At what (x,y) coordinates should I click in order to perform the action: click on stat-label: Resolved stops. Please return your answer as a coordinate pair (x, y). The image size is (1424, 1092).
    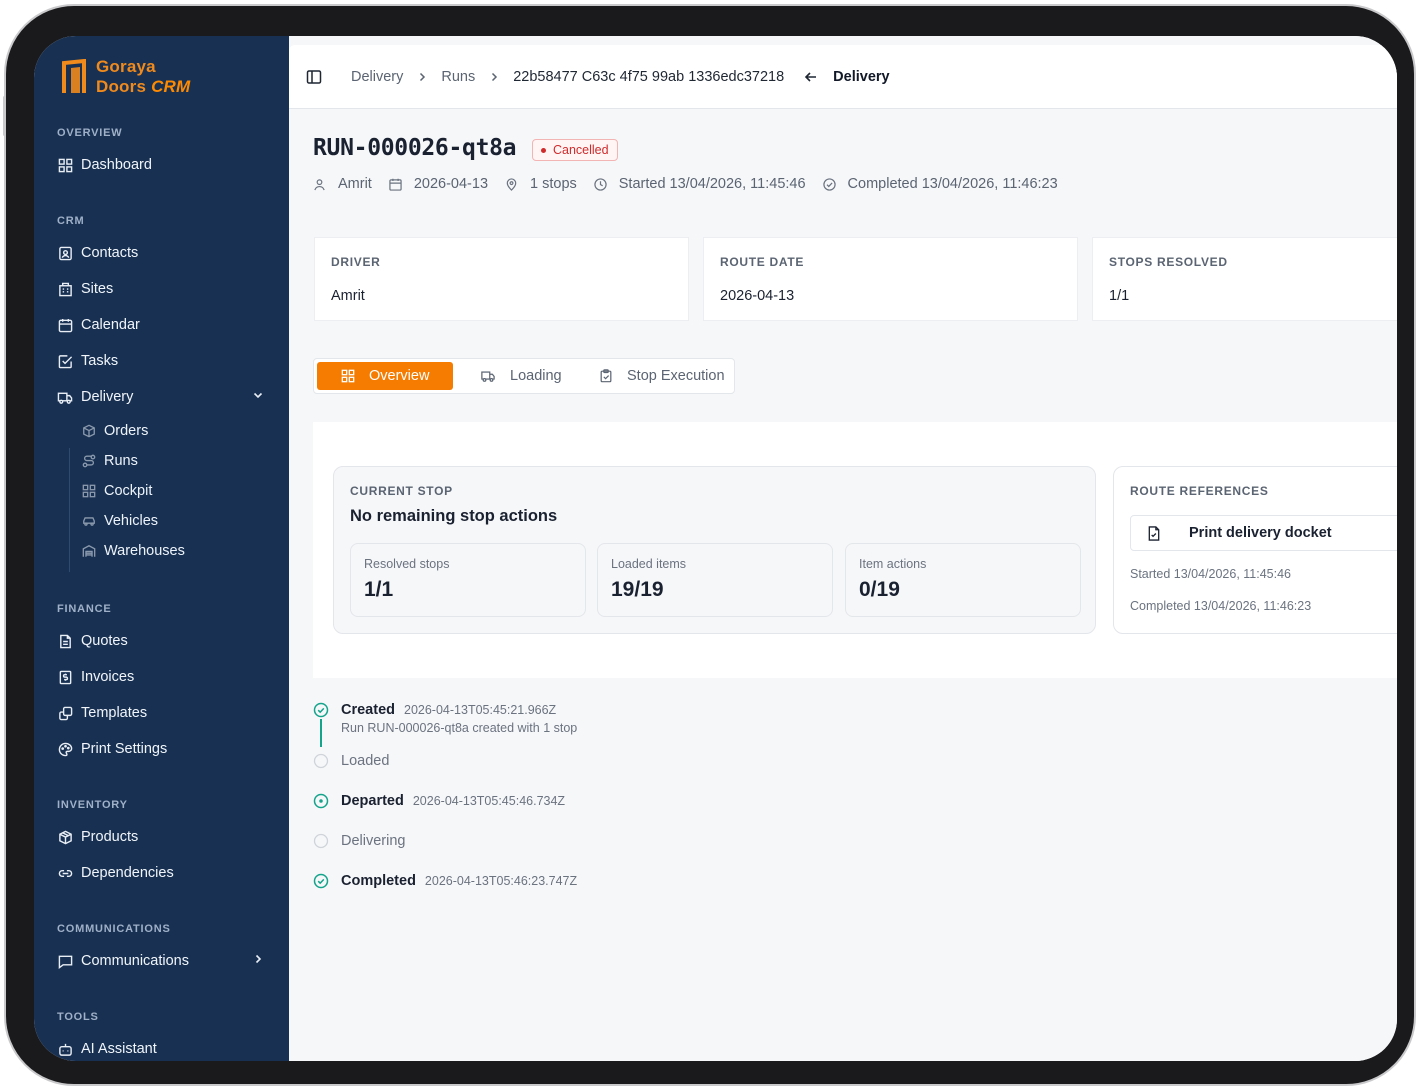
    Looking at the image, I should click on (407, 564).